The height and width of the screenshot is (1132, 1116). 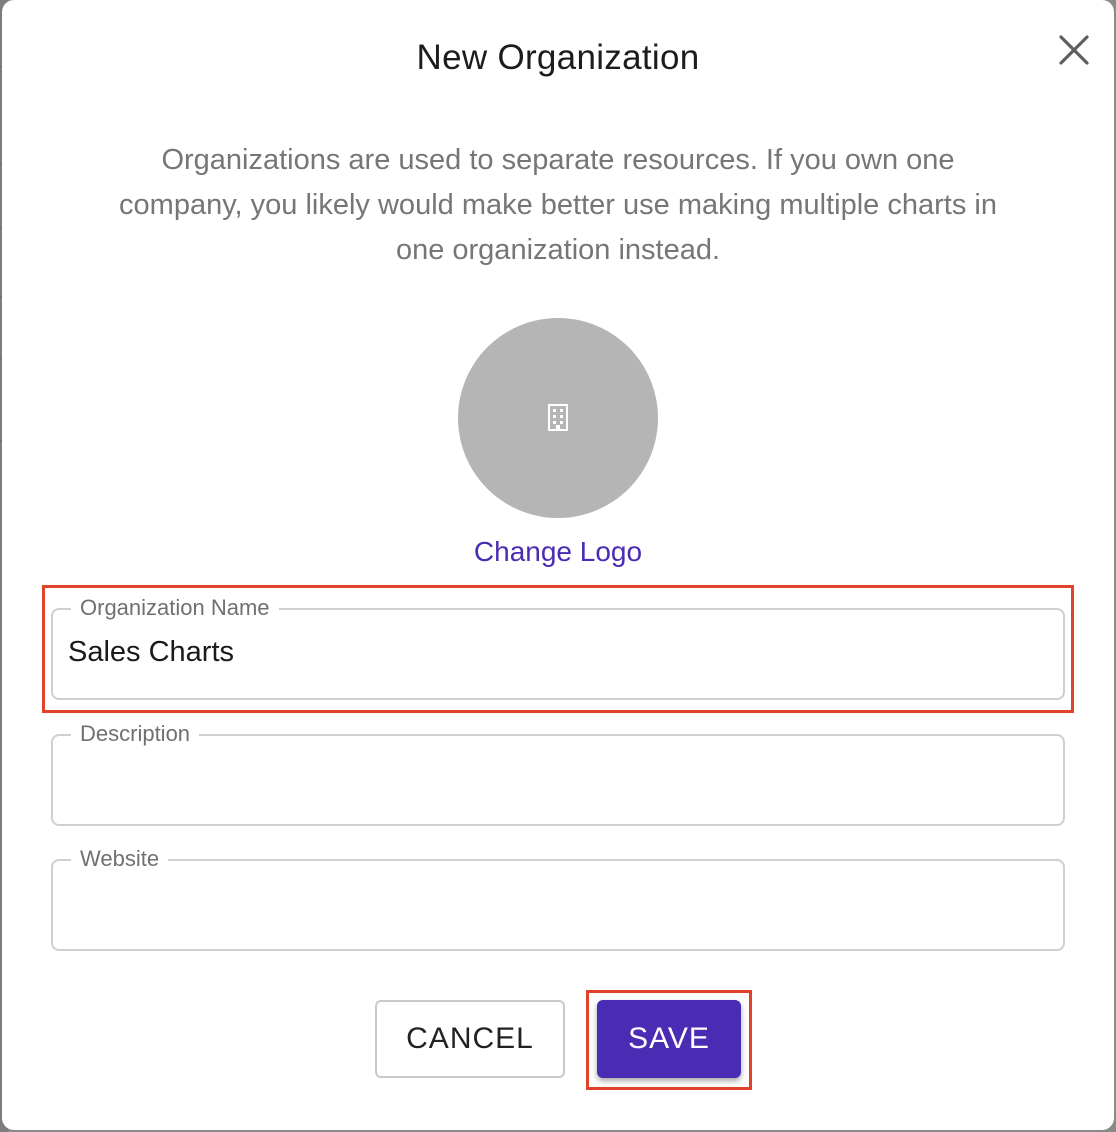 I want to click on close-button, so click(x=1074, y=50).